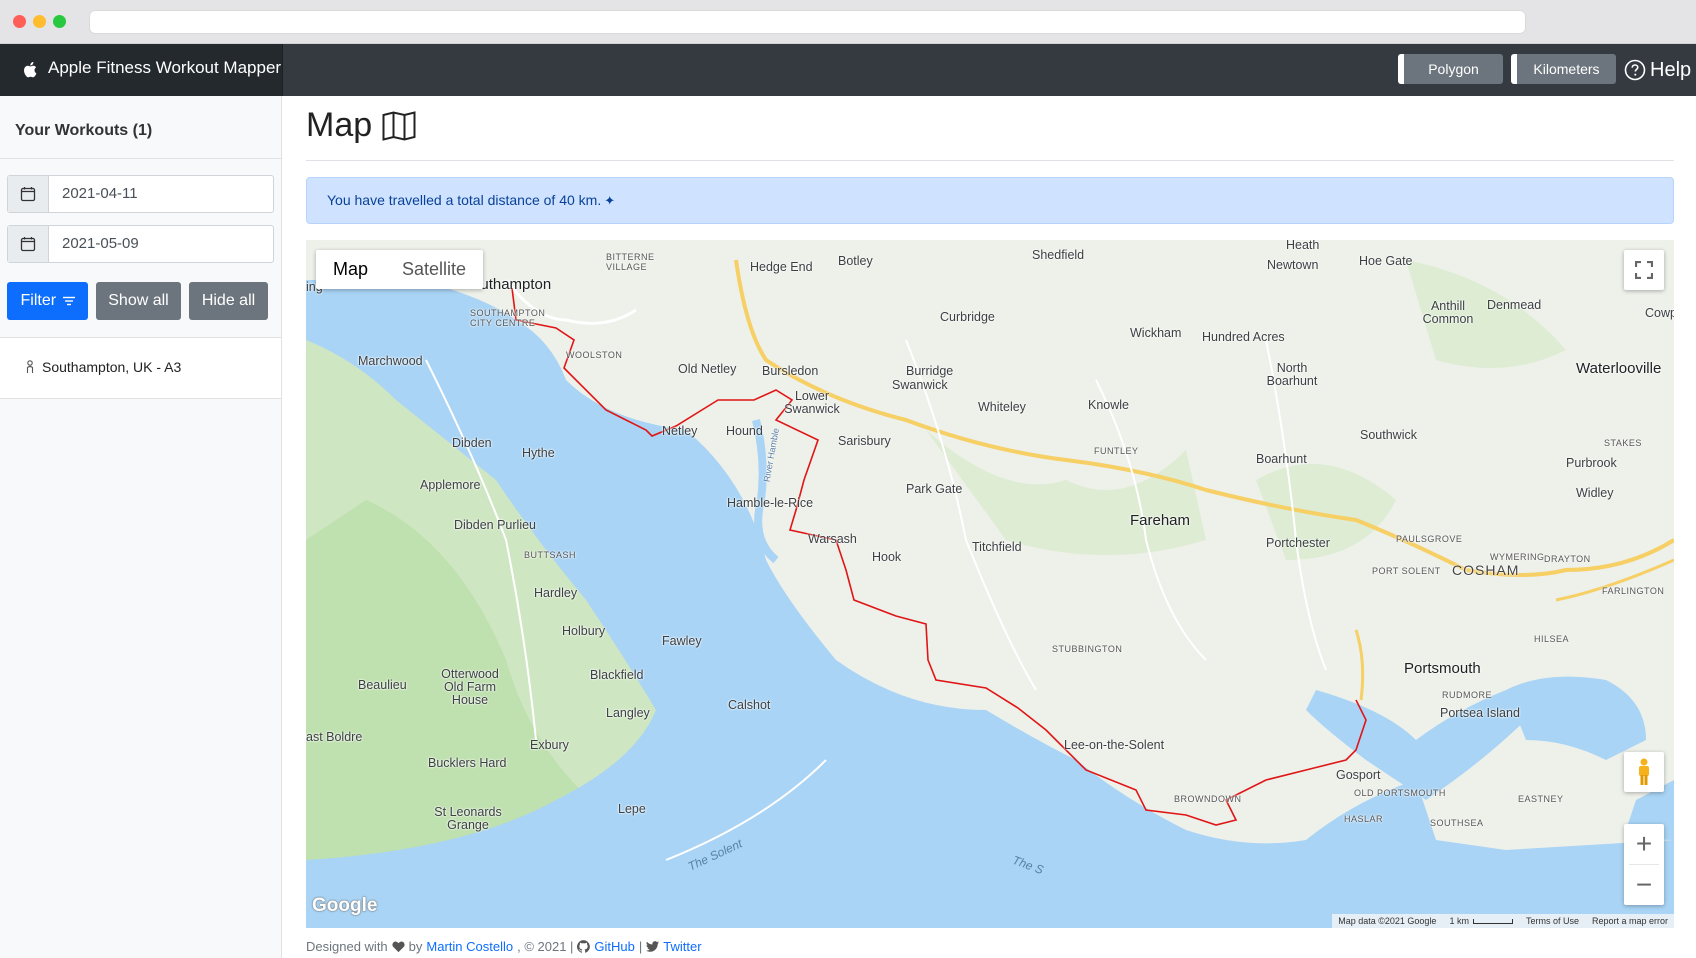 The width and height of the screenshot is (1696, 958). What do you see at coordinates (744, 431) in the screenshot?
I see `map-label: Hound` at bounding box center [744, 431].